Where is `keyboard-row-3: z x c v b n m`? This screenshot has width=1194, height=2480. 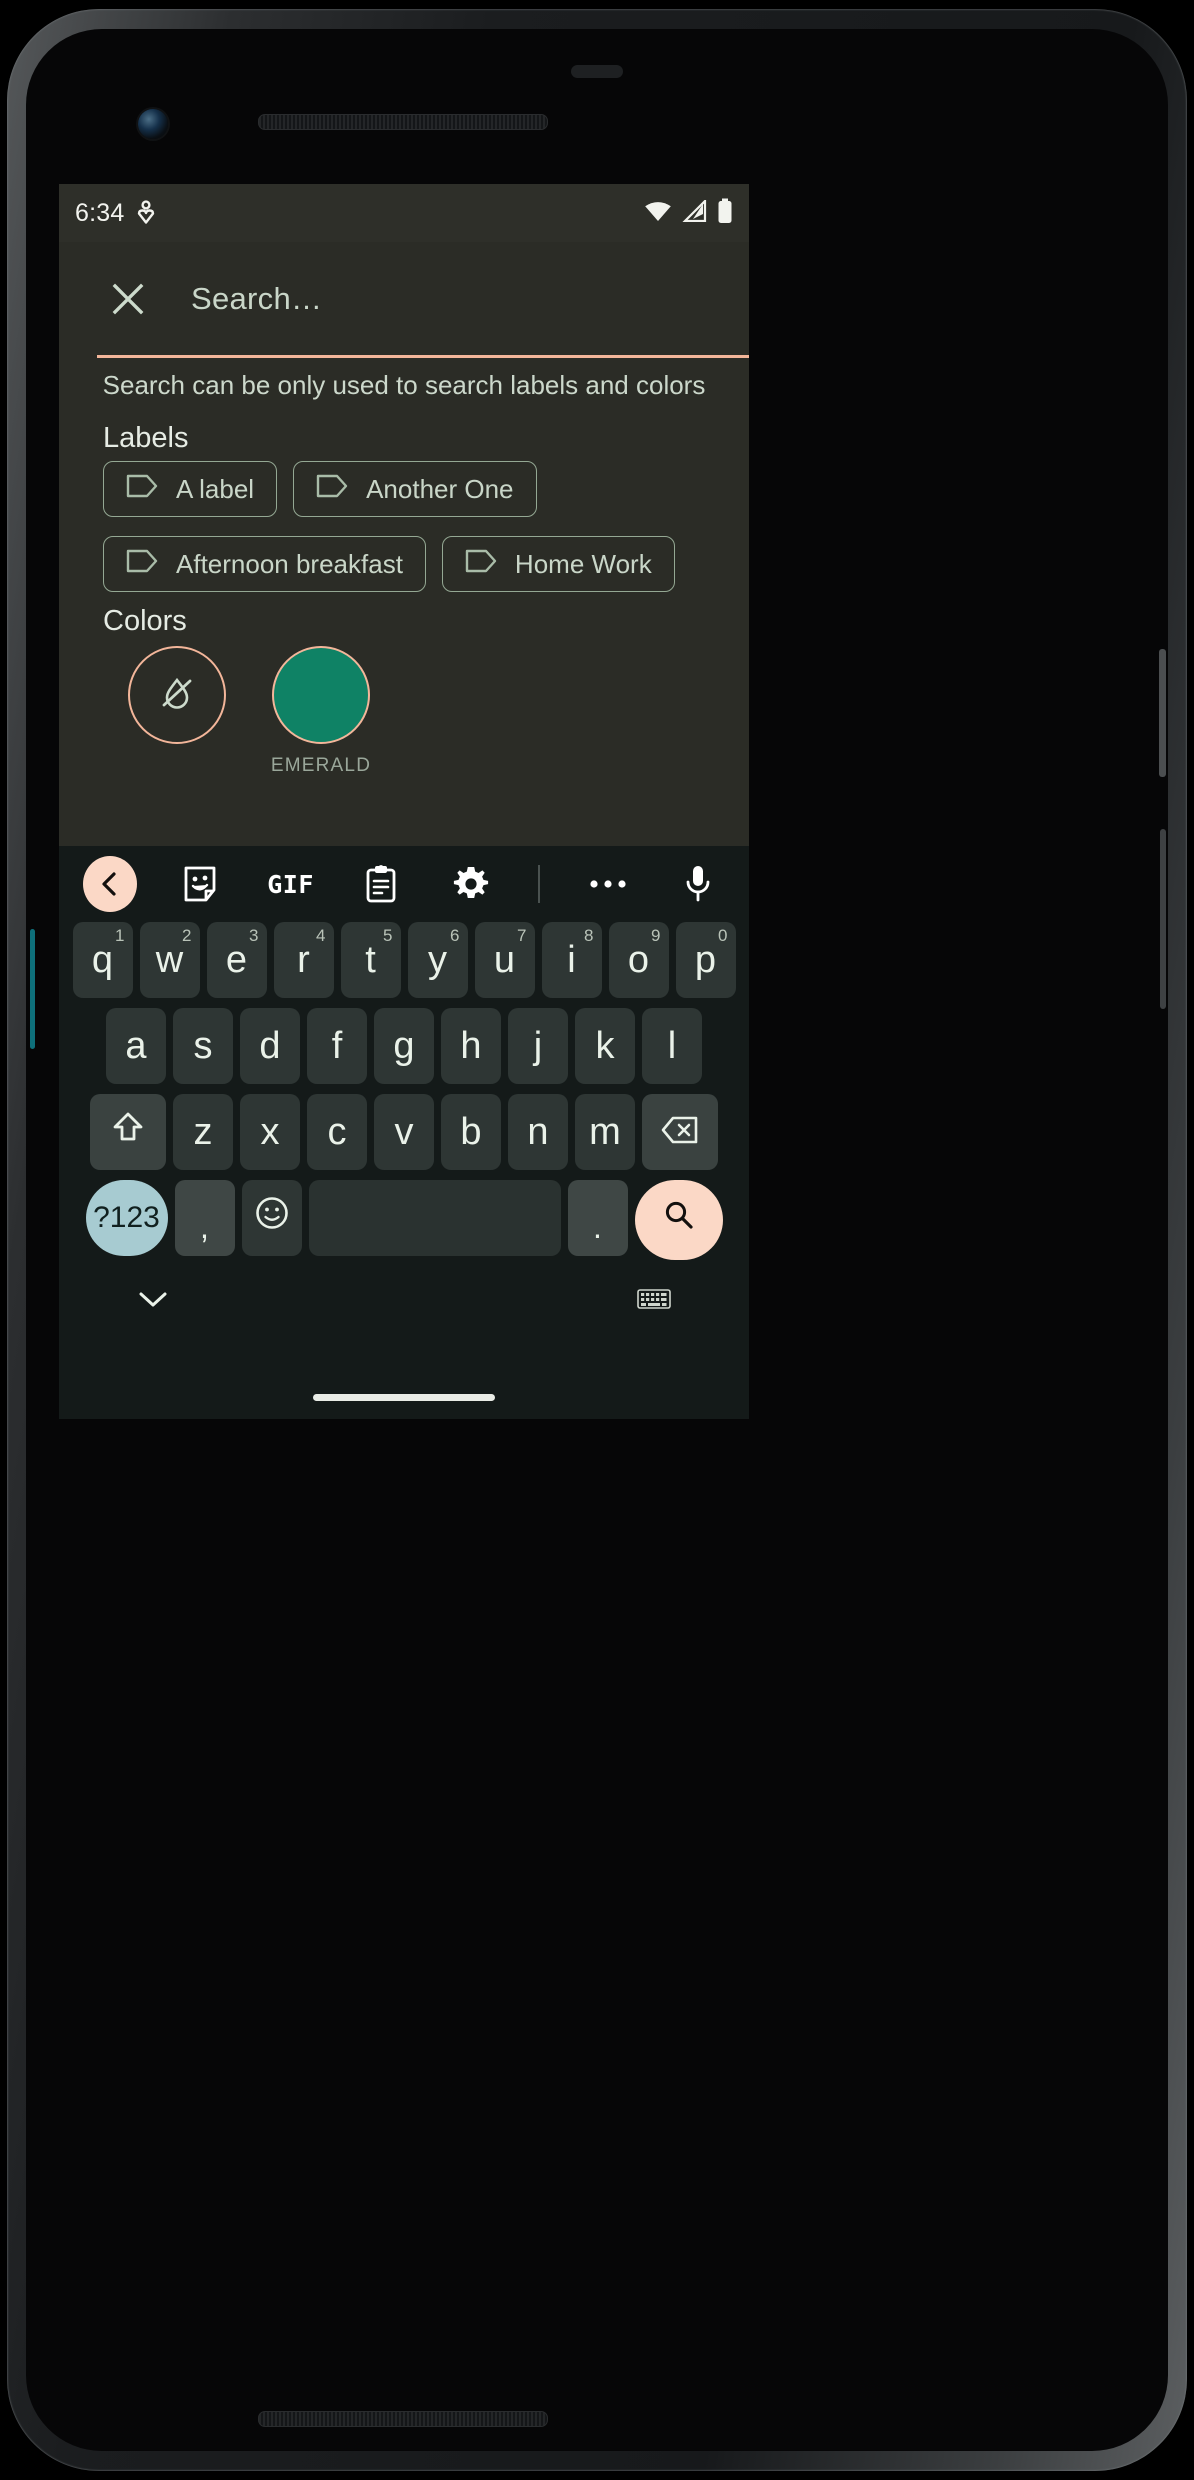 keyboard-row-3: z x c v b n m is located at coordinates (404, 1132).